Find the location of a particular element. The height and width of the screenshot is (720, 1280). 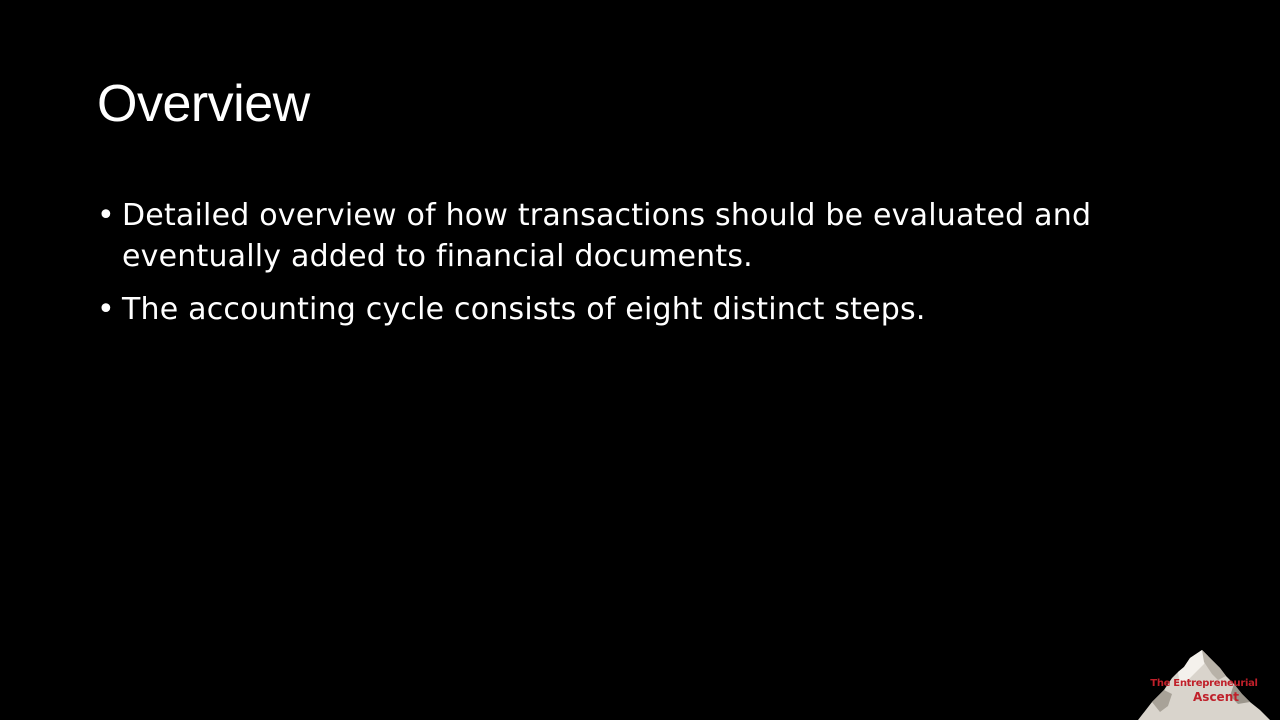

logo-text-line2: Ascent is located at coordinates (1216, 697).